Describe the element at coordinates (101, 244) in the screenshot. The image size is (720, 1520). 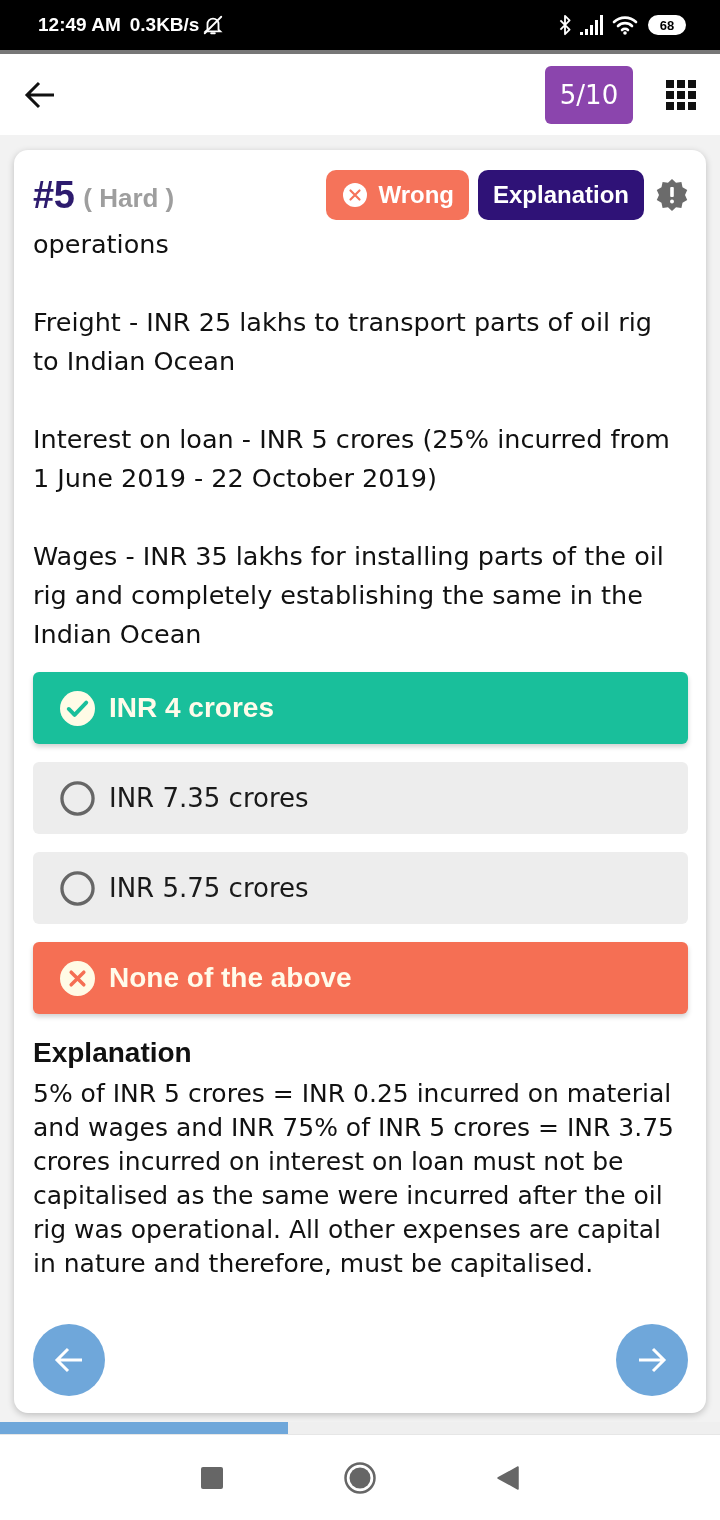
I see `question-text: operations` at that location.